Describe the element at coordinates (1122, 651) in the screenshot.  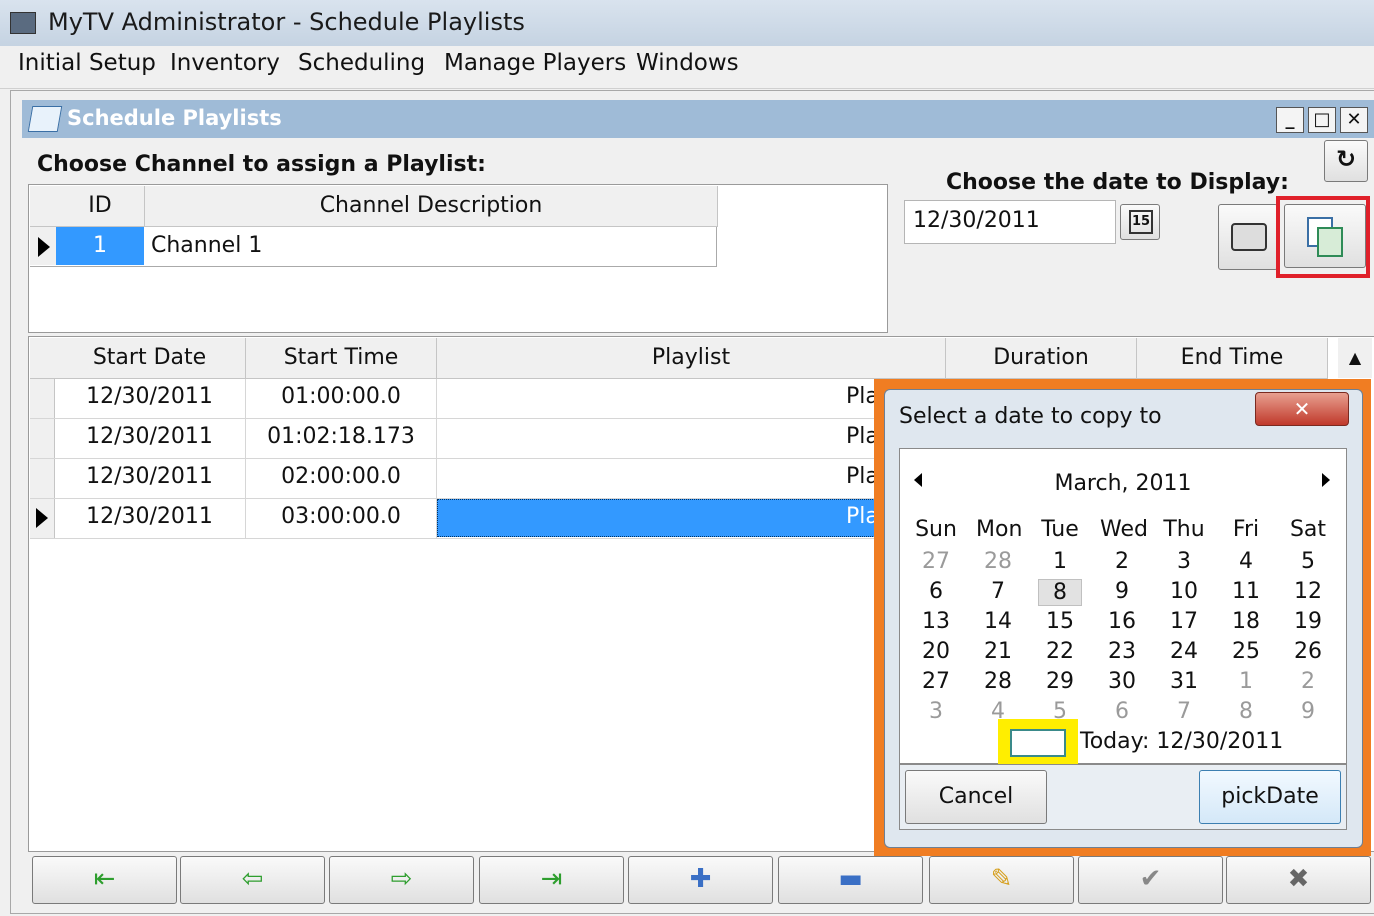
I see `calendar-day: 23` at that location.